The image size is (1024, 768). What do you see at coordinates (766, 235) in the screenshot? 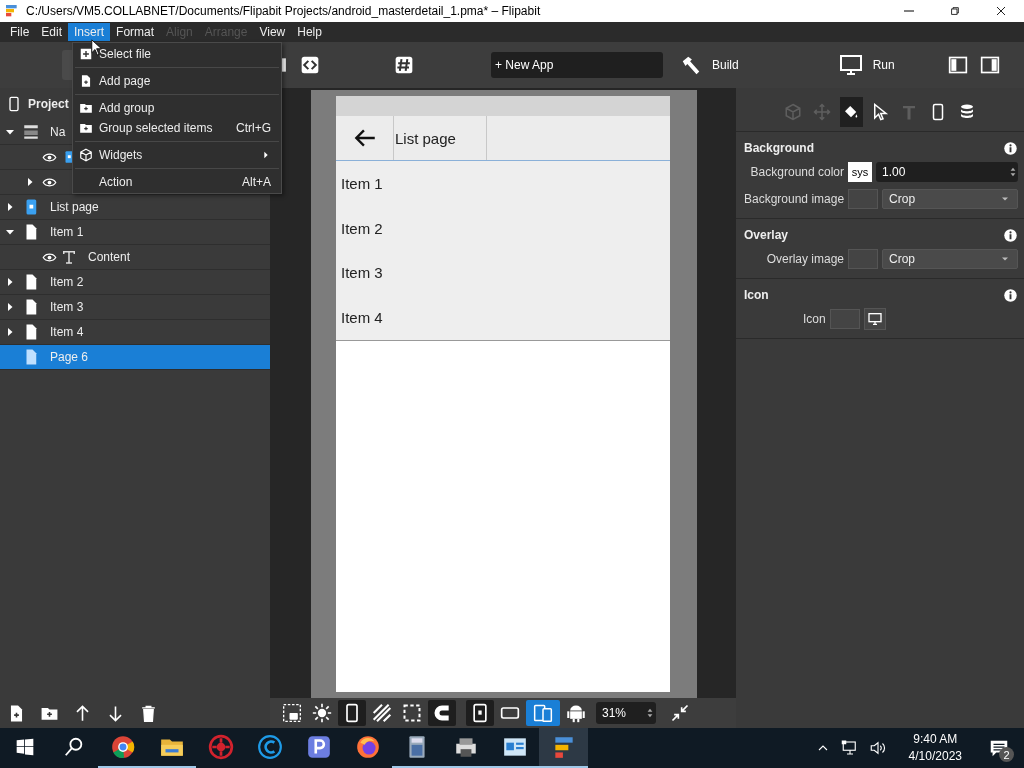
I see `section-title: Overlay` at bounding box center [766, 235].